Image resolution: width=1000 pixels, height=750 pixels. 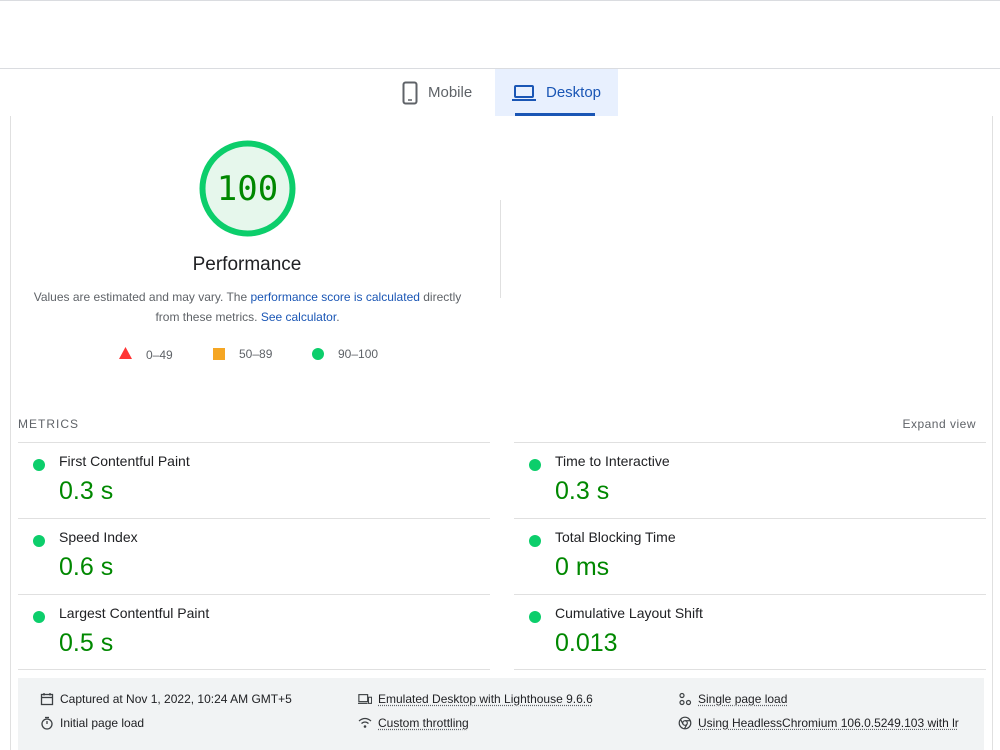 I want to click on performance-title: Performance, so click(x=247, y=264).